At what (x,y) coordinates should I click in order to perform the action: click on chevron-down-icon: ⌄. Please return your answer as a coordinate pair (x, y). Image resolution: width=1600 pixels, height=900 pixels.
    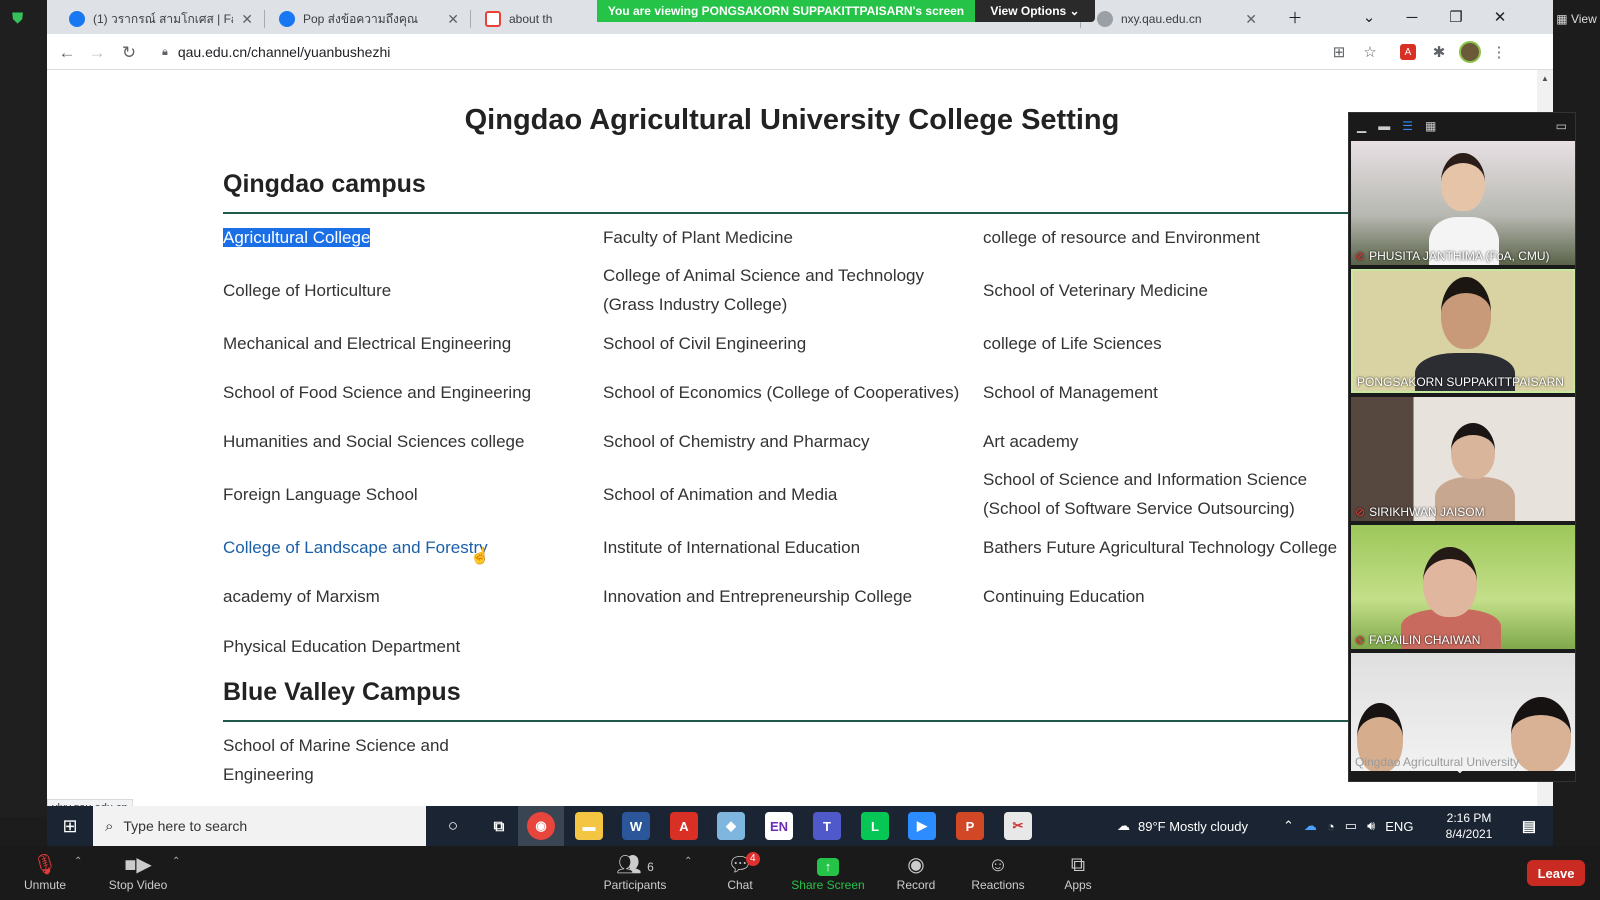
    Looking at the image, I should click on (1460, 768).